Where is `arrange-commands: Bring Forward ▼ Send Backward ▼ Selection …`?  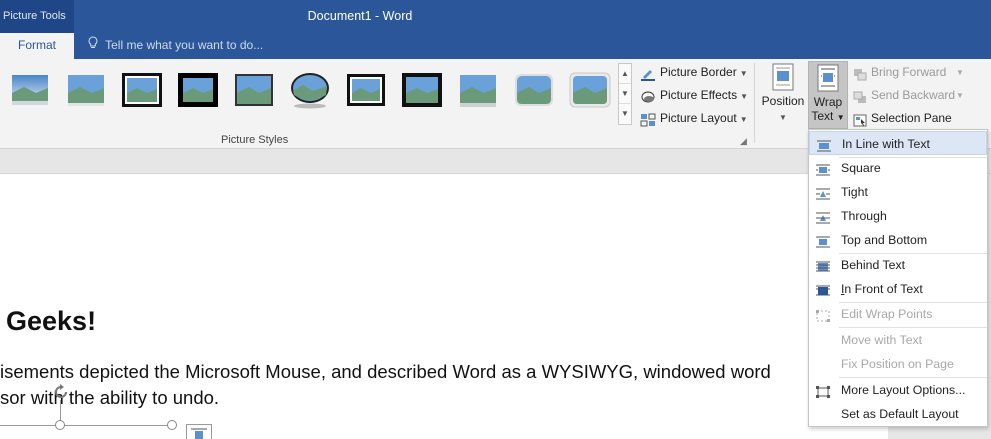
arrange-commands: Bring Forward ▼ Send Backward ▼ Selection … is located at coordinates (921, 95).